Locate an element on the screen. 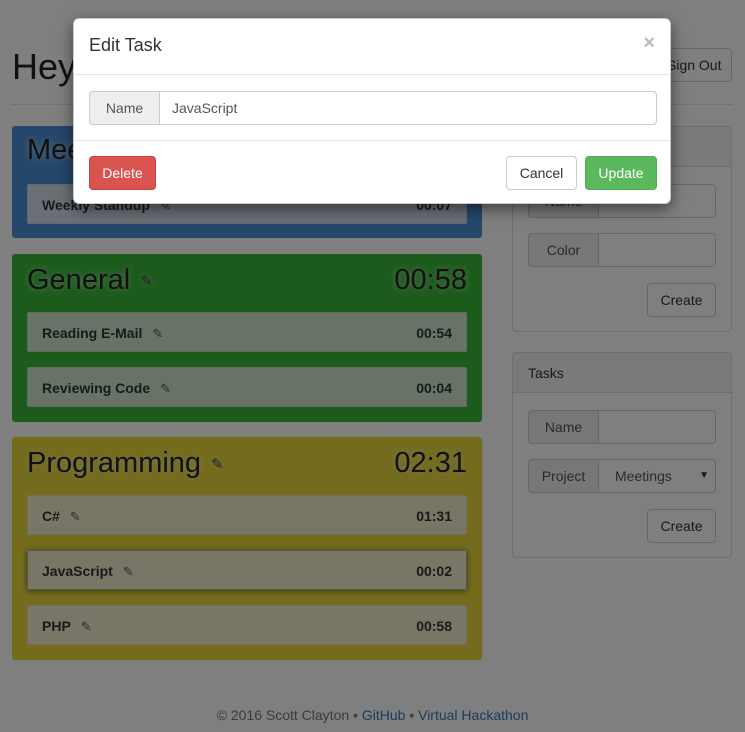 The image size is (745, 732). modal-header: Edit Task × is located at coordinates (372, 47).